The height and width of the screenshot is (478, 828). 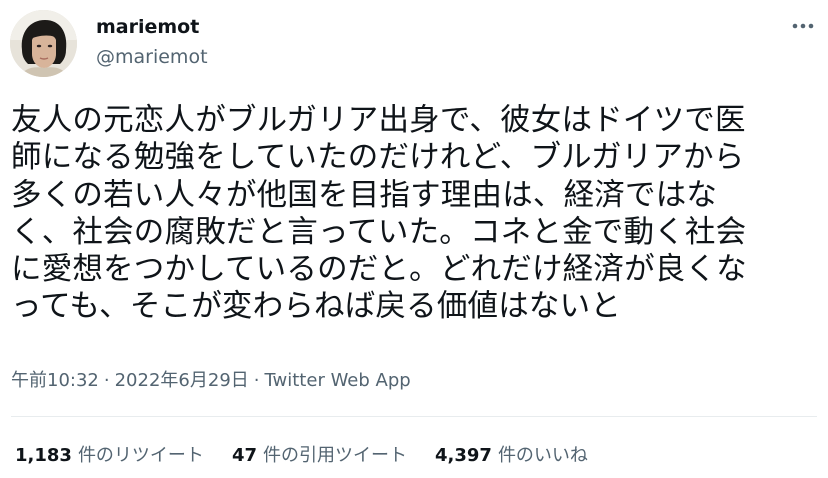 I want to click on avatar, so click(x=43, y=43).